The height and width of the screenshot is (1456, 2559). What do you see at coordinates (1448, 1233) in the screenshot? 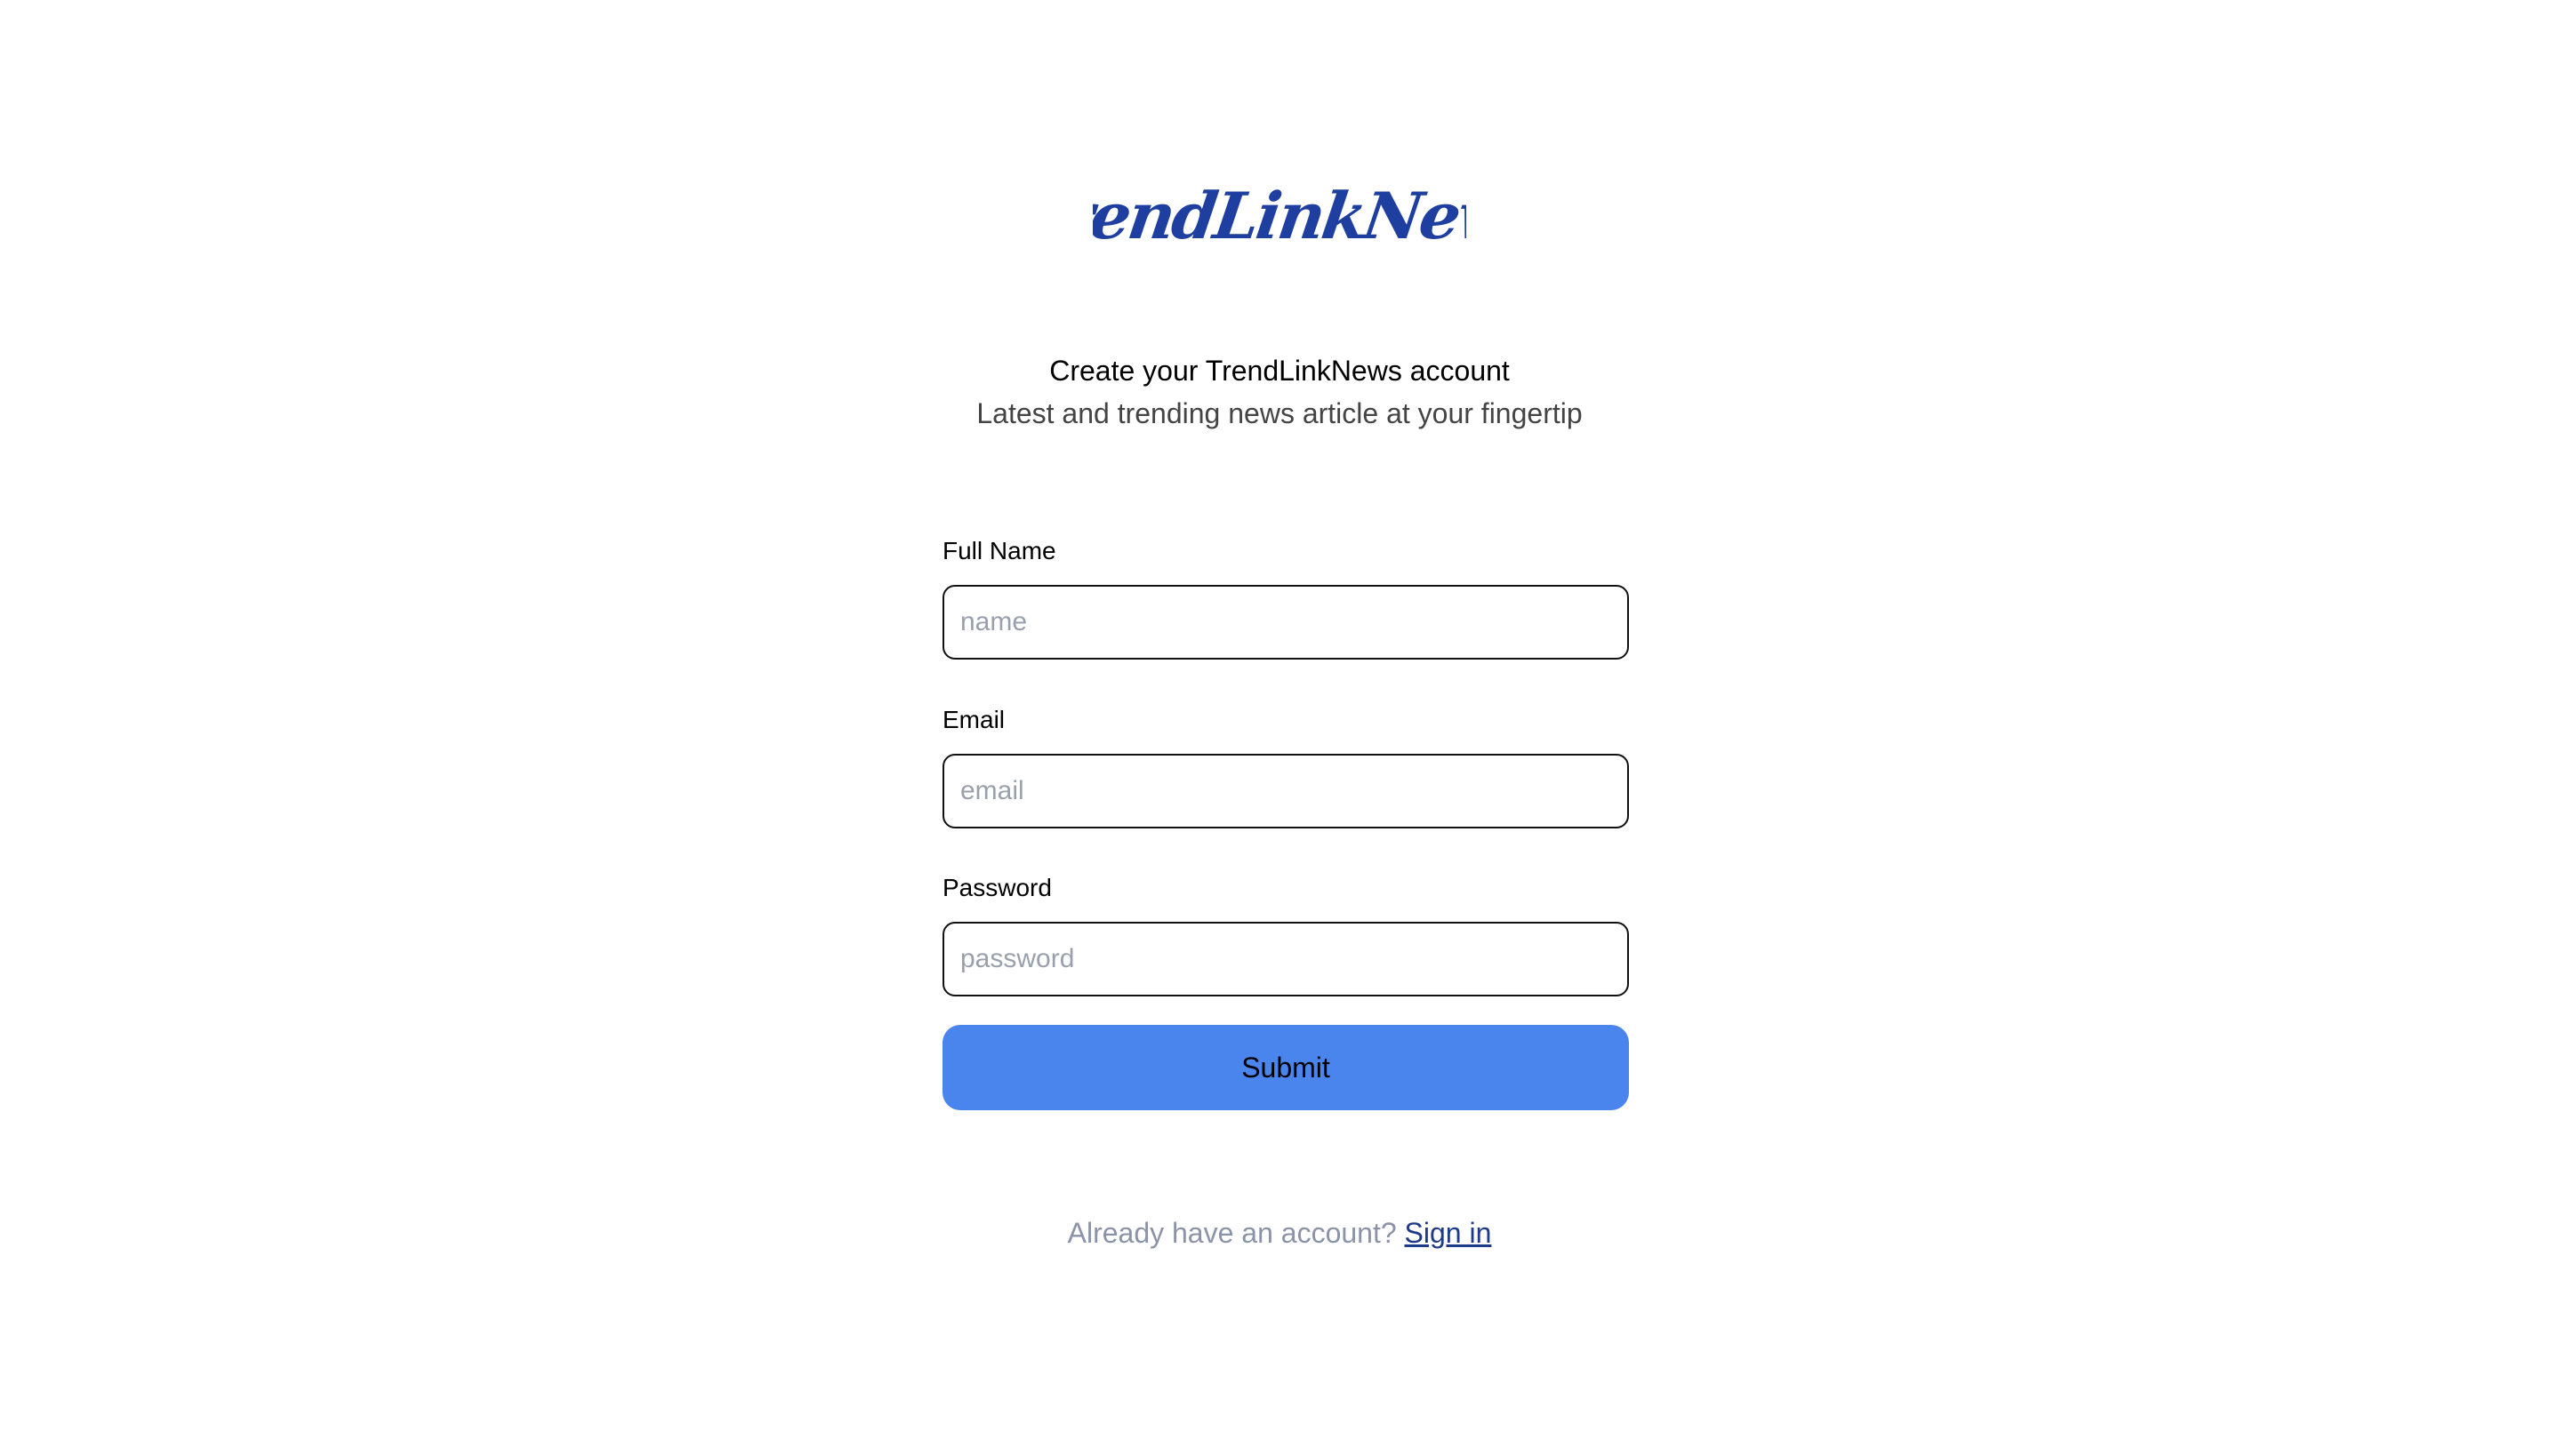
I see `signin-link: Sign in` at bounding box center [1448, 1233].